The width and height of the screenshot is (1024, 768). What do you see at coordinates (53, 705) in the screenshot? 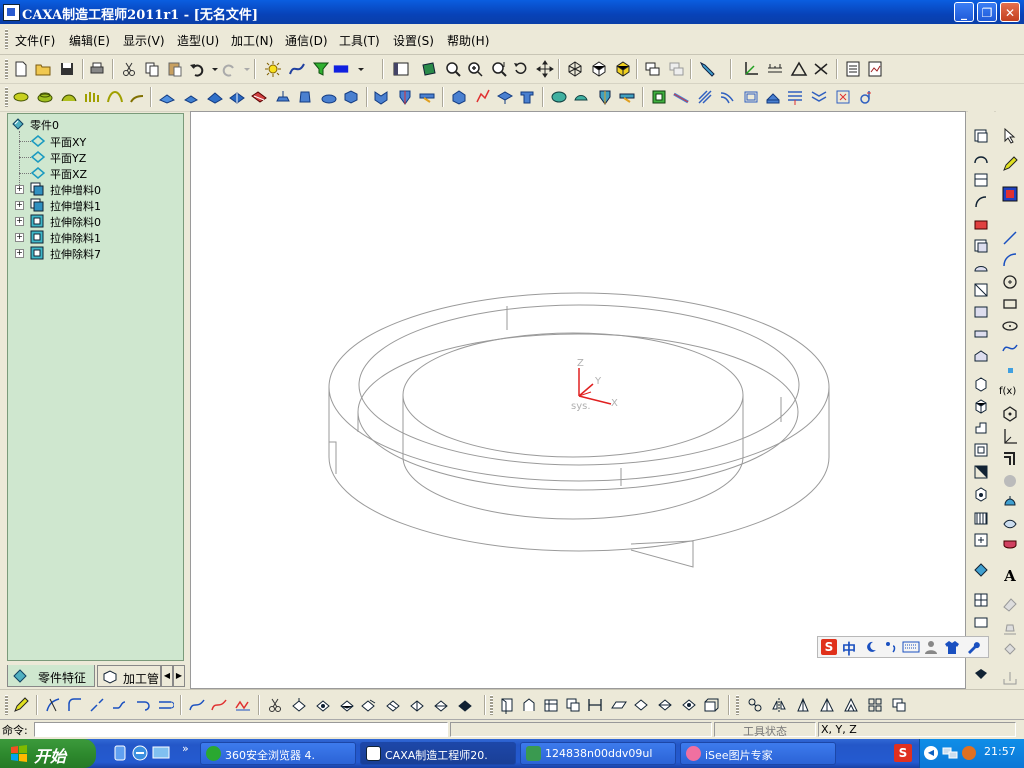
I see `trim-curve-icon` at bounding box center [53, 705].